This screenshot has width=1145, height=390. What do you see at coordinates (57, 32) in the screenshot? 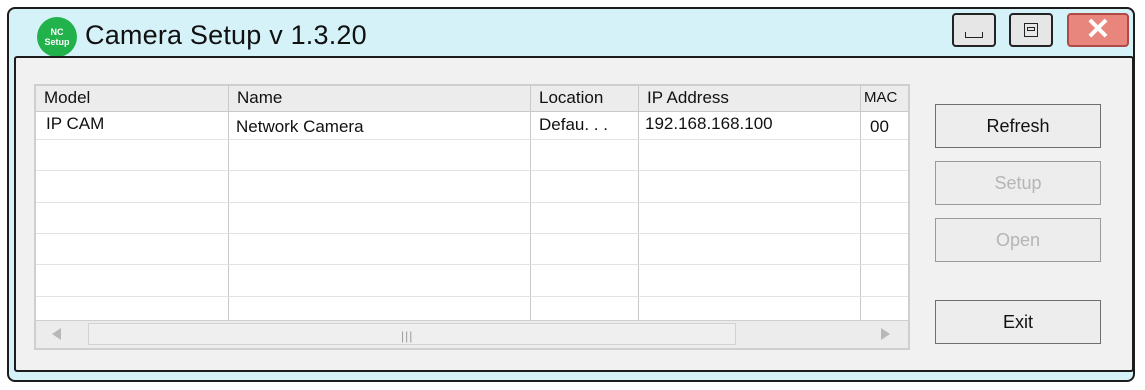
I see `app-icon-text-nc: NC` at bounding box center [57, 32].